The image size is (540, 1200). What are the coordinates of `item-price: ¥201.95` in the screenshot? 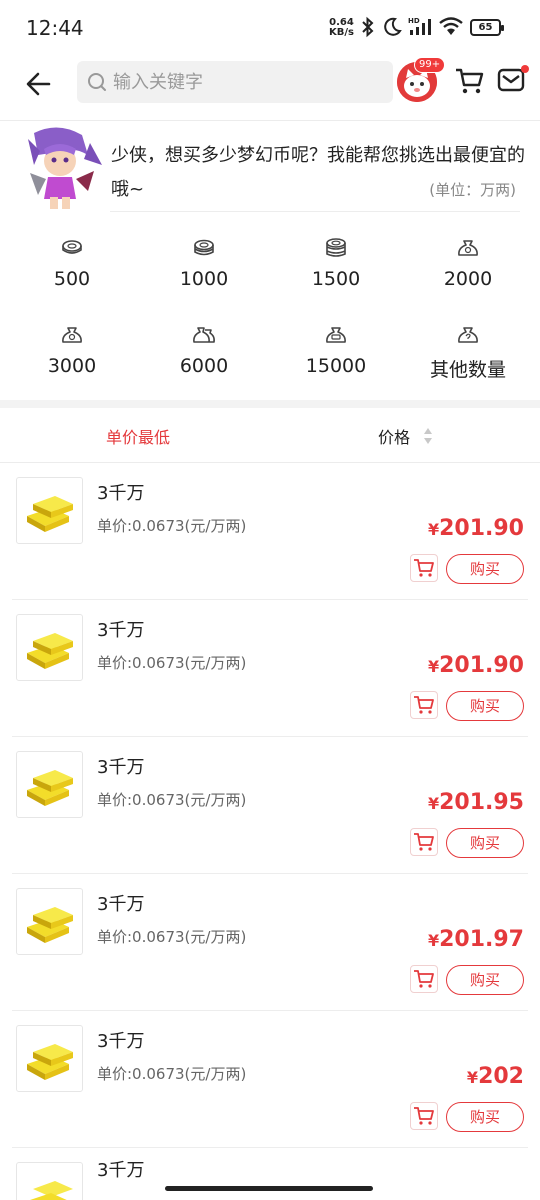 It's located at (476, 802).